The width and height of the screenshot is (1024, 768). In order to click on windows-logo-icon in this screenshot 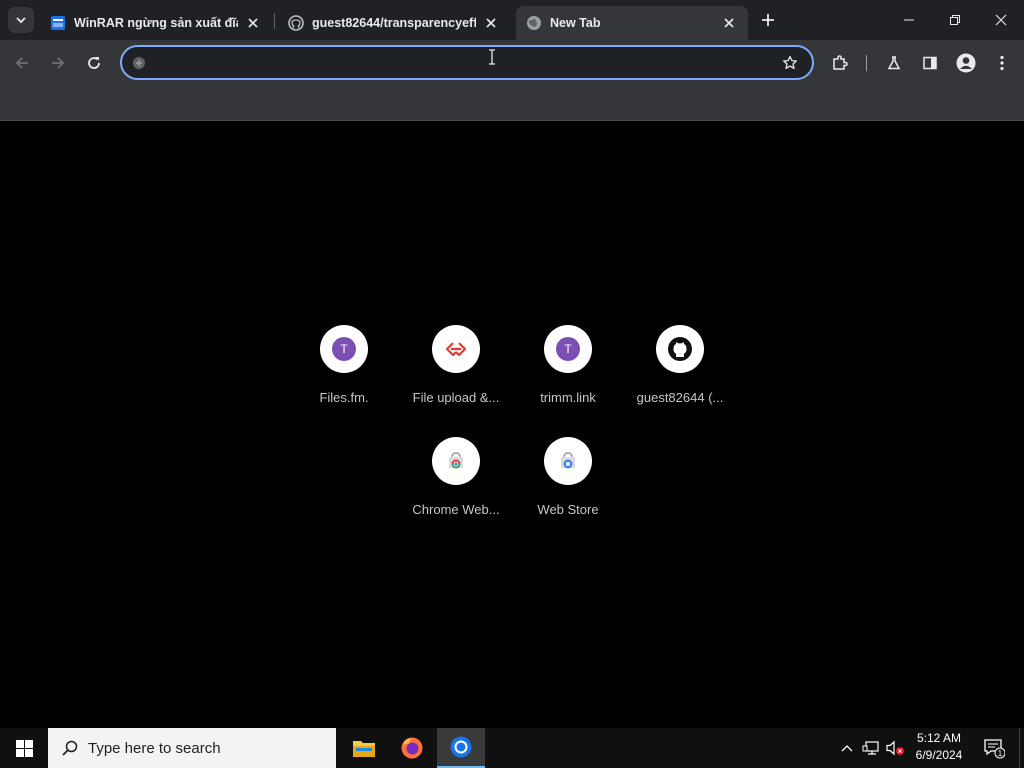, I will do `click(24, 748)`.